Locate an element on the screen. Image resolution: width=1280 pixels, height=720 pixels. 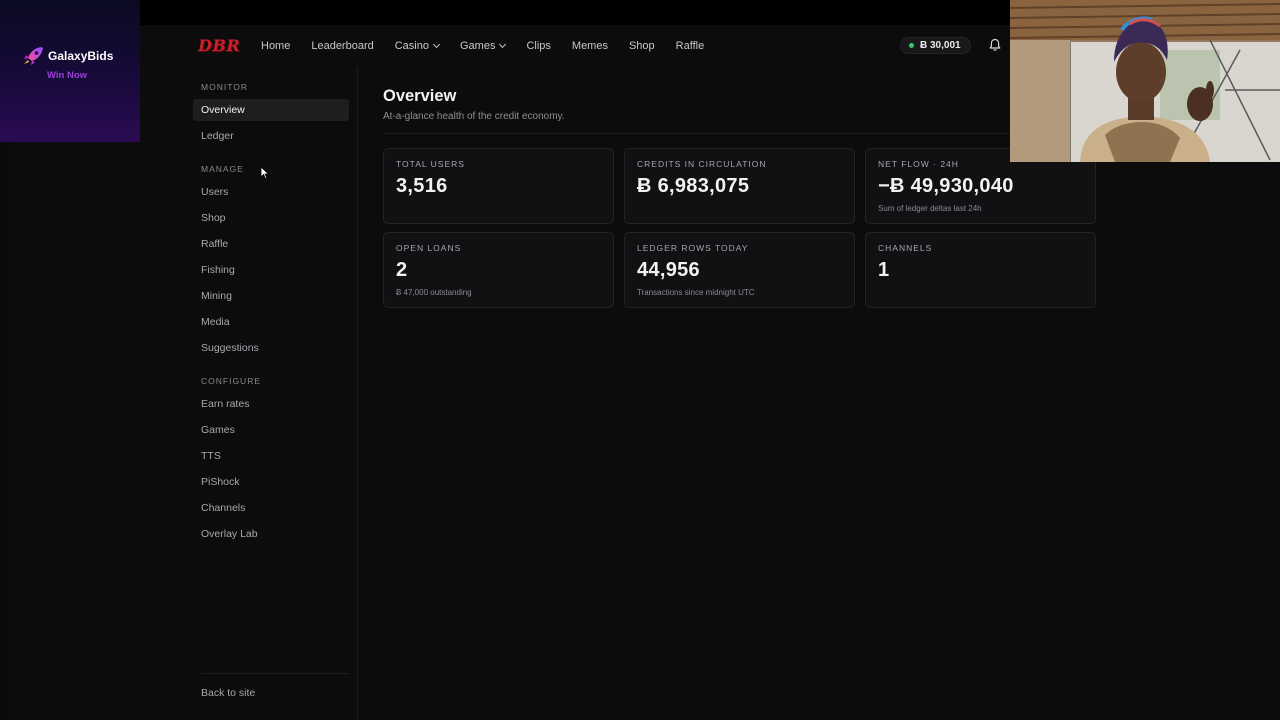
stat-card-credits: CREDITS IN CIRCULATION Ƀ 6,983,075 is located at coordinates (739, 186).